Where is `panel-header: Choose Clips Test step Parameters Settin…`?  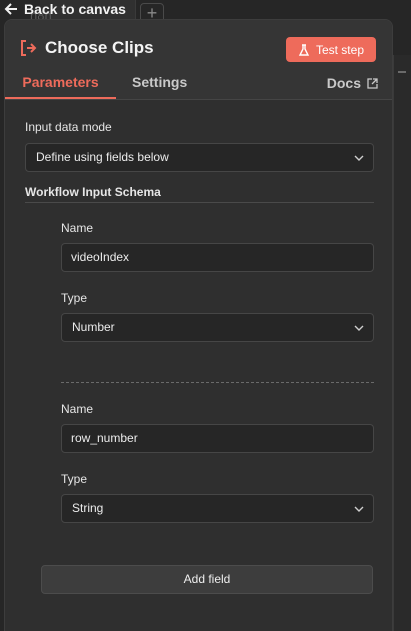 panel-header: Choose Clips Test step Parameters Settin… is located at coordinates (198, 60).